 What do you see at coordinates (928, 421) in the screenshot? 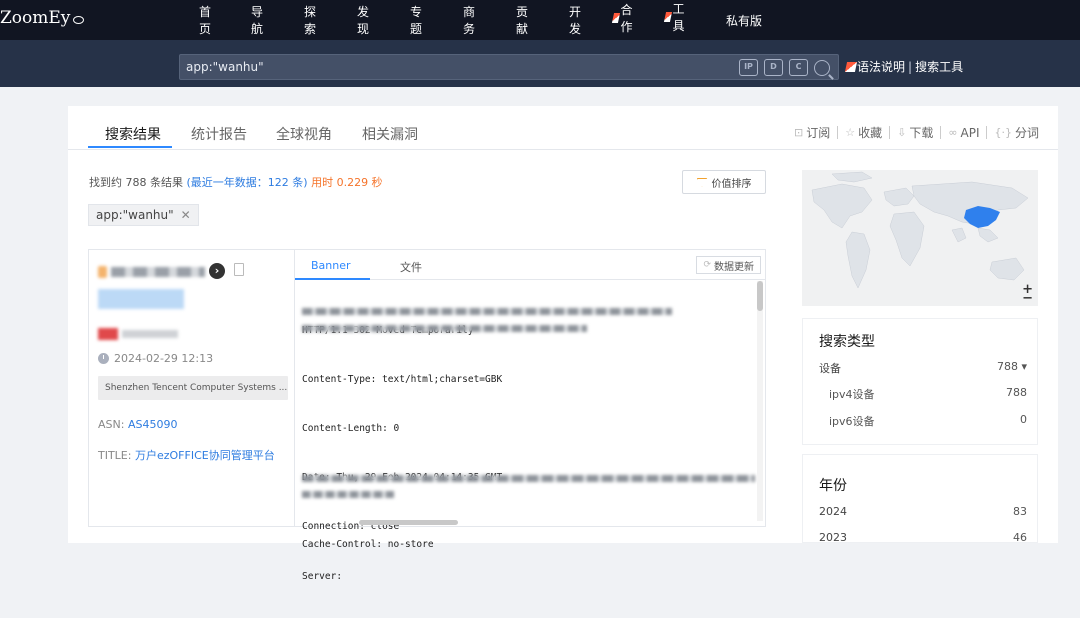
I see `facet-row-ipv6: ipv6设备 0` at bounding box center [928, 421].